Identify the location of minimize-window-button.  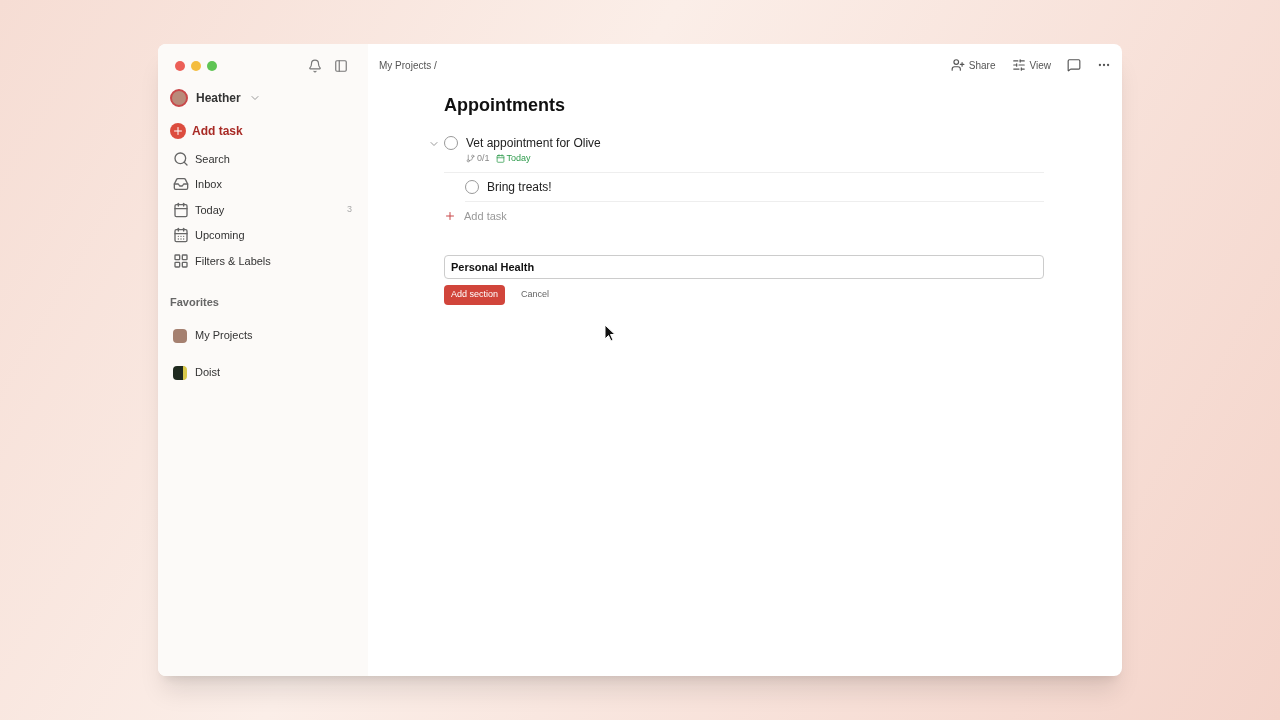
(196, 66).